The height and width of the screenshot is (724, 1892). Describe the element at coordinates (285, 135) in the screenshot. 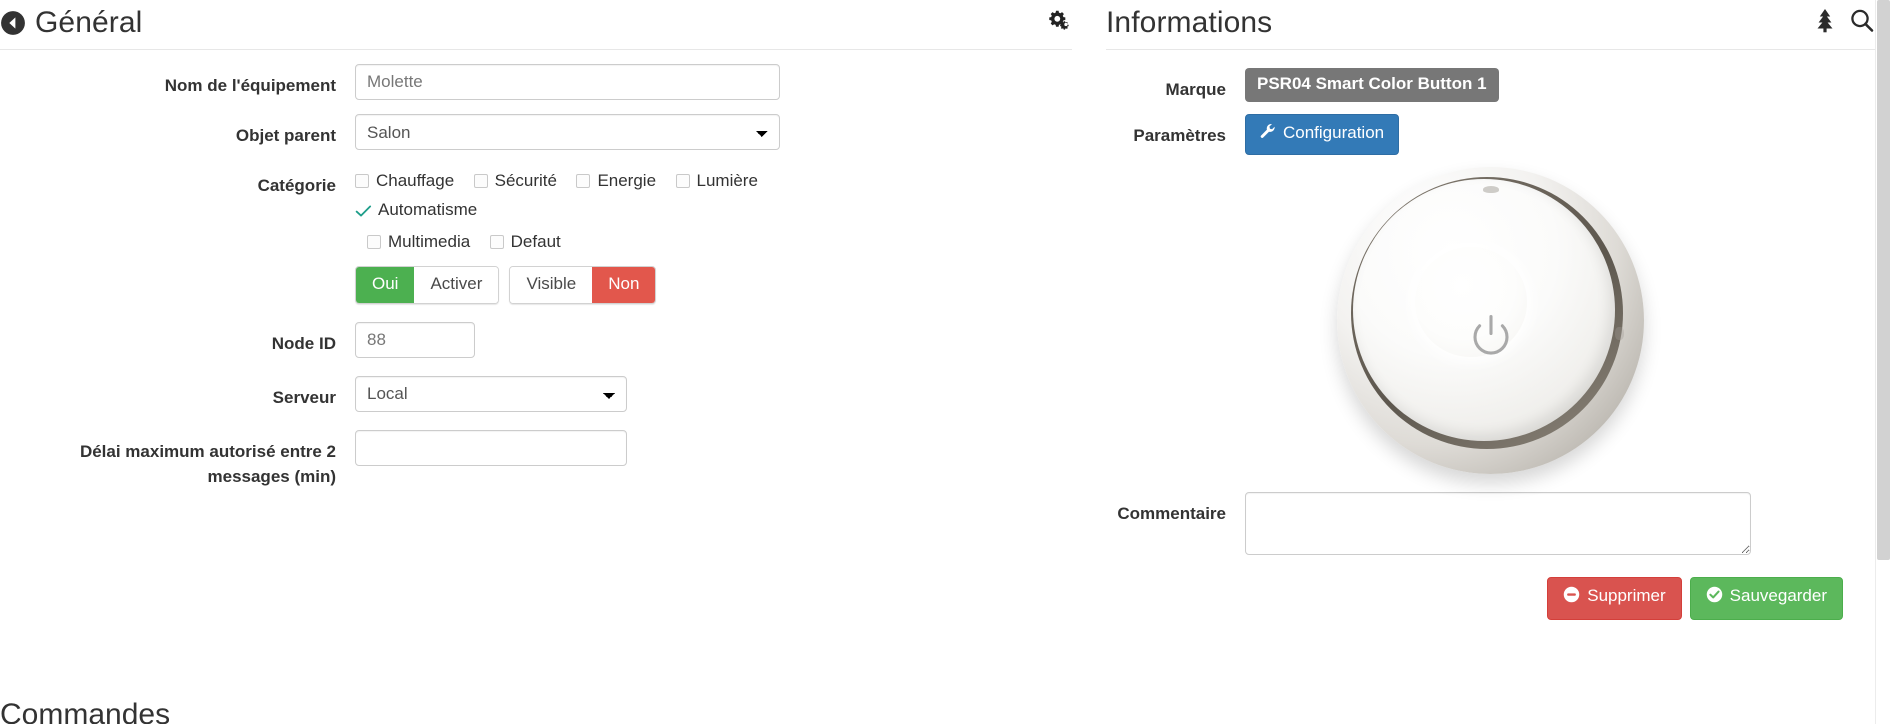

I see `label-parent: Objet parent` at that location.